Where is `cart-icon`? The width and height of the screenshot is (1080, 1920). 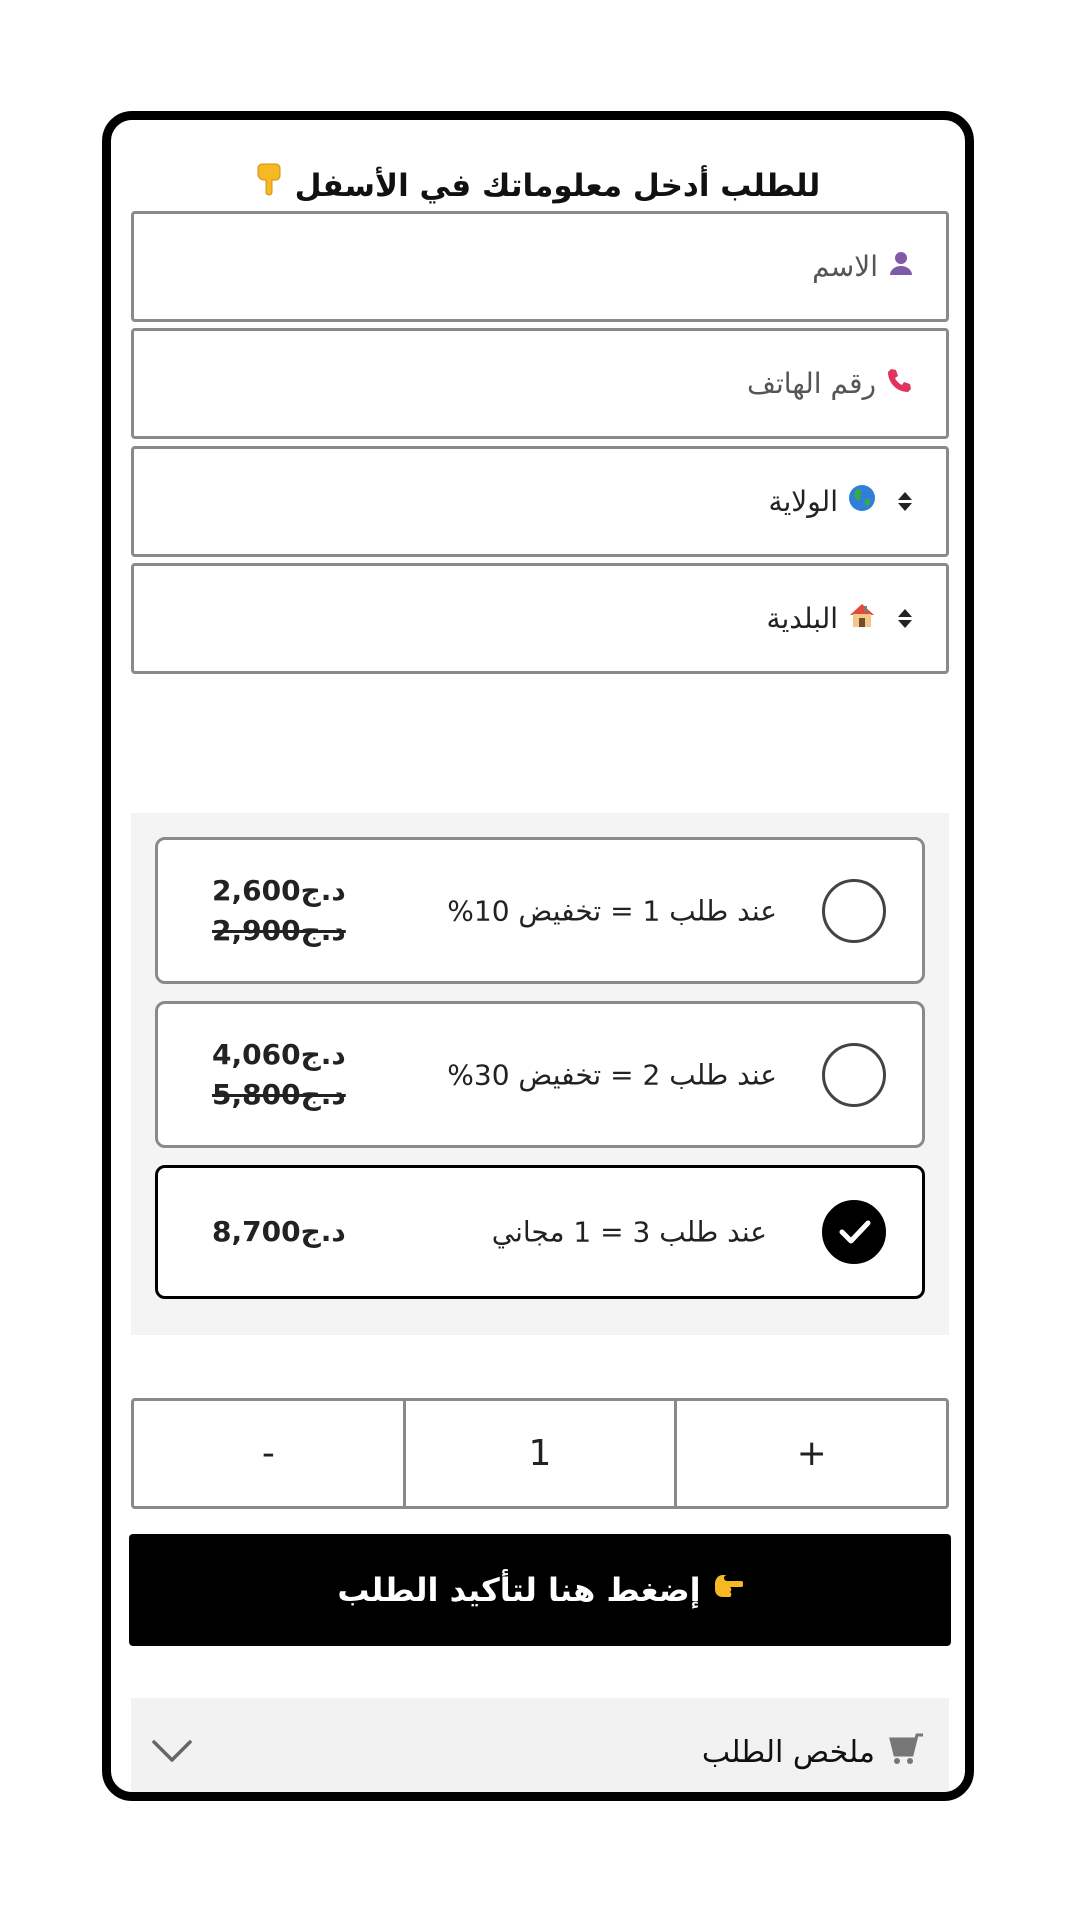
cart-icon is located at coordinates (905, 1753).